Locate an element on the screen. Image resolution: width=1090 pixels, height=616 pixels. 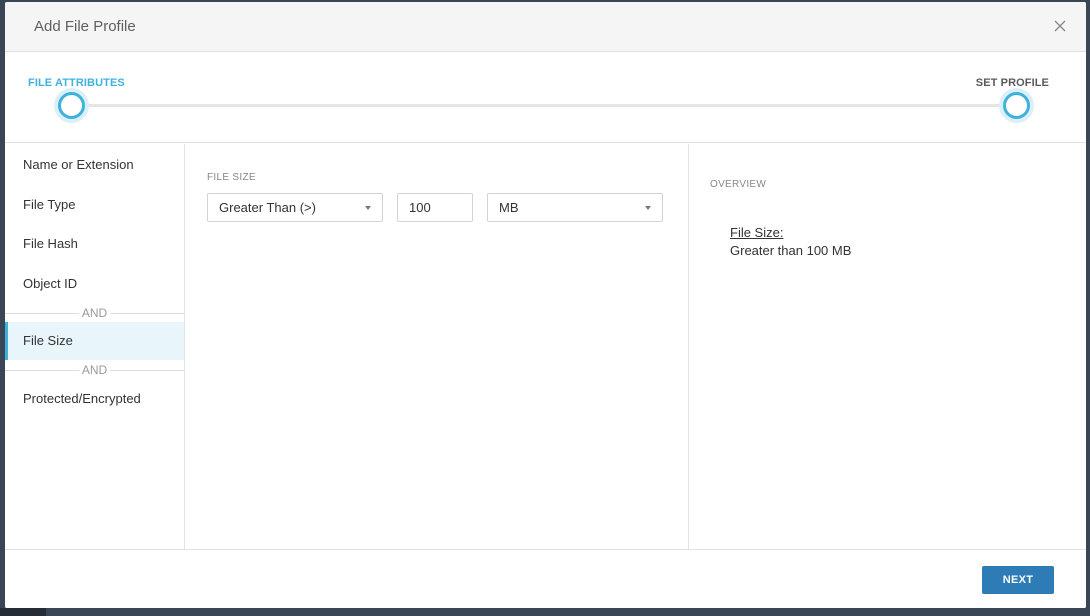
overview-heading: OVERVIEW is located at coordinates (738, 184).